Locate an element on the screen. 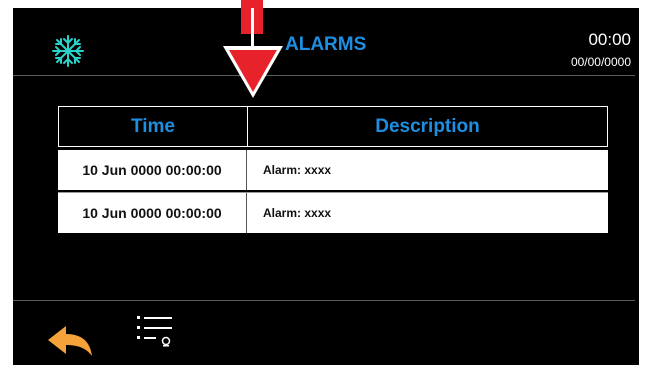 This screenshot has height=365, width=651. table-header: Time Description is located at coordinates (333, 126).